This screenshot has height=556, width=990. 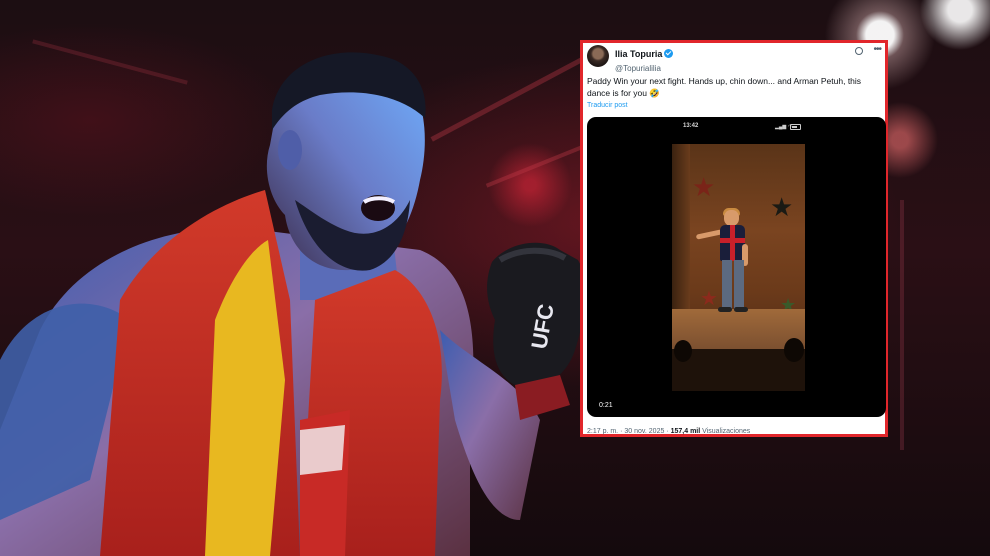 What do you see at coordinates (736, 128) in the screenshot?
I see `phone-status-bar: 13:42 ▂▄▆ ◠` at bounding box center [736, 128].